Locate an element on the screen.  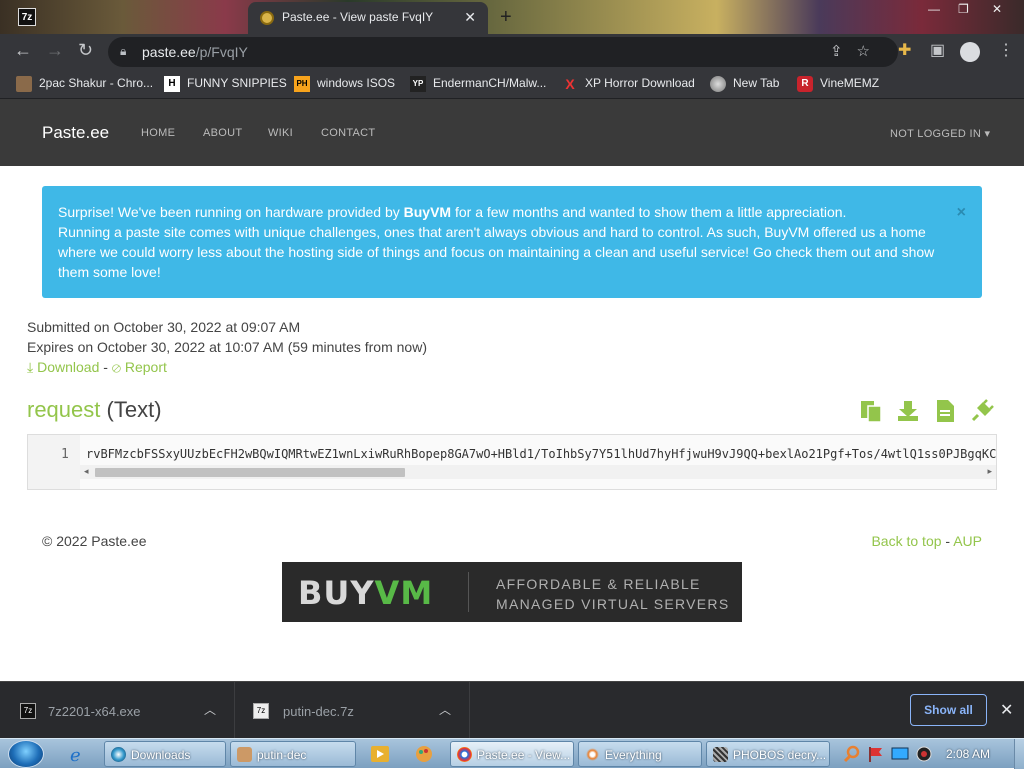
x-icon: X is located at coordinates (570, 84).